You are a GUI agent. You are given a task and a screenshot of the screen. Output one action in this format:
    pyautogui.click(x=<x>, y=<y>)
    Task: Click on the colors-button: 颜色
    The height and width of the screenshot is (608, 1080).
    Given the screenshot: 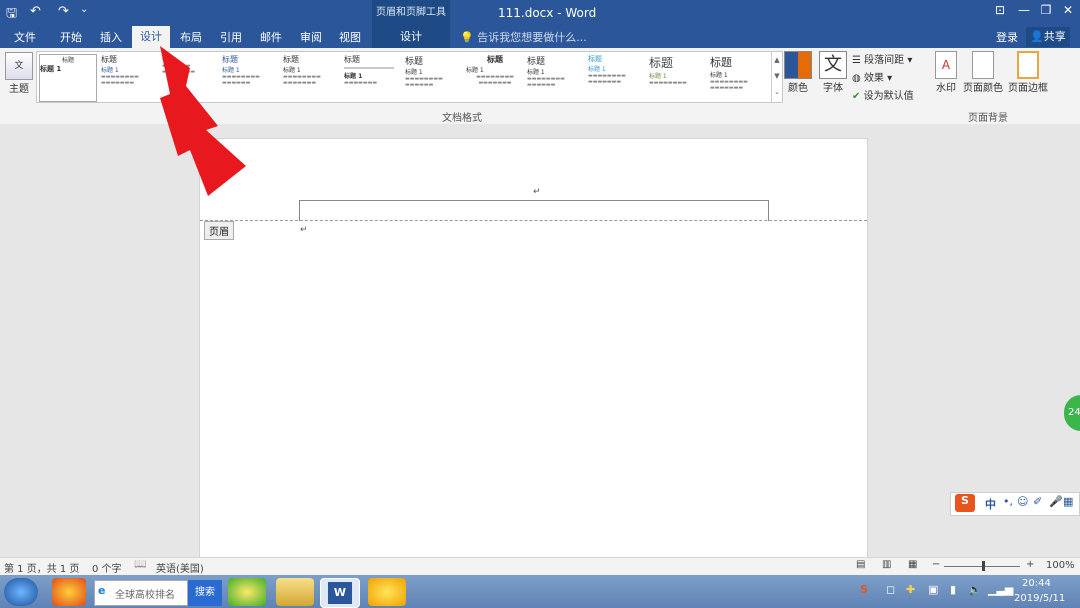 What is the action you would take?
    pyautogui.click(x=798, y=72)
    